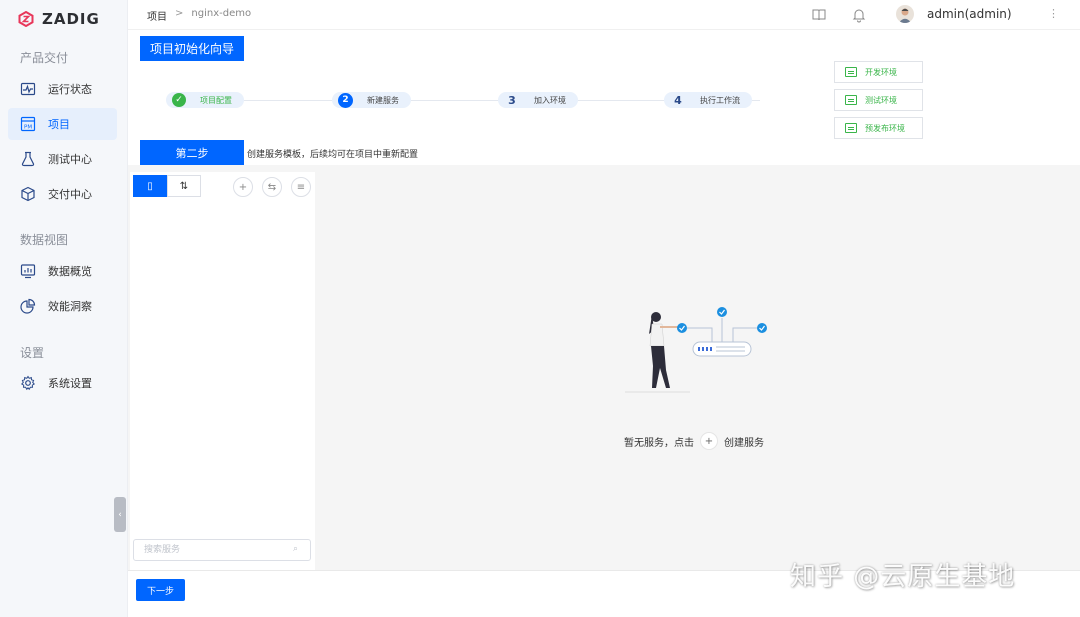  I want to click on step-tag: 第二步, so click(192, 152).